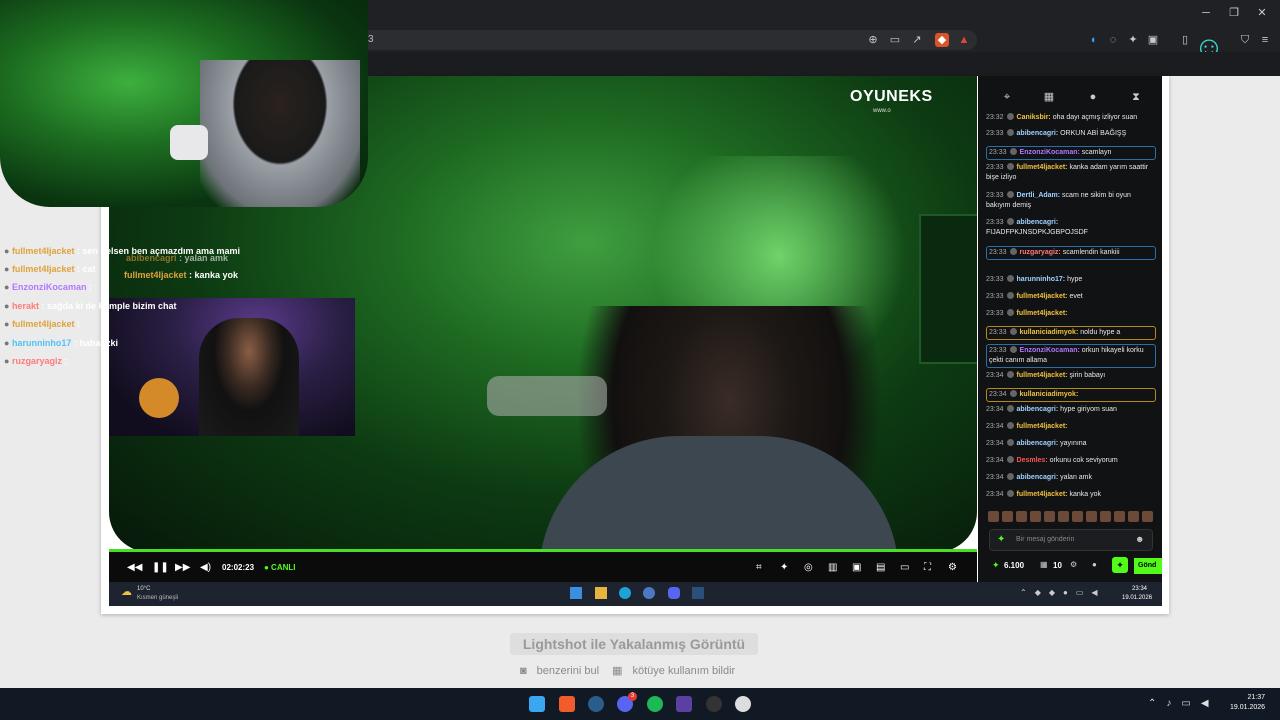 The height and width of the screenshot is (720, 1280). I want to click on audio-icon: ◖, so click(1093, 40).